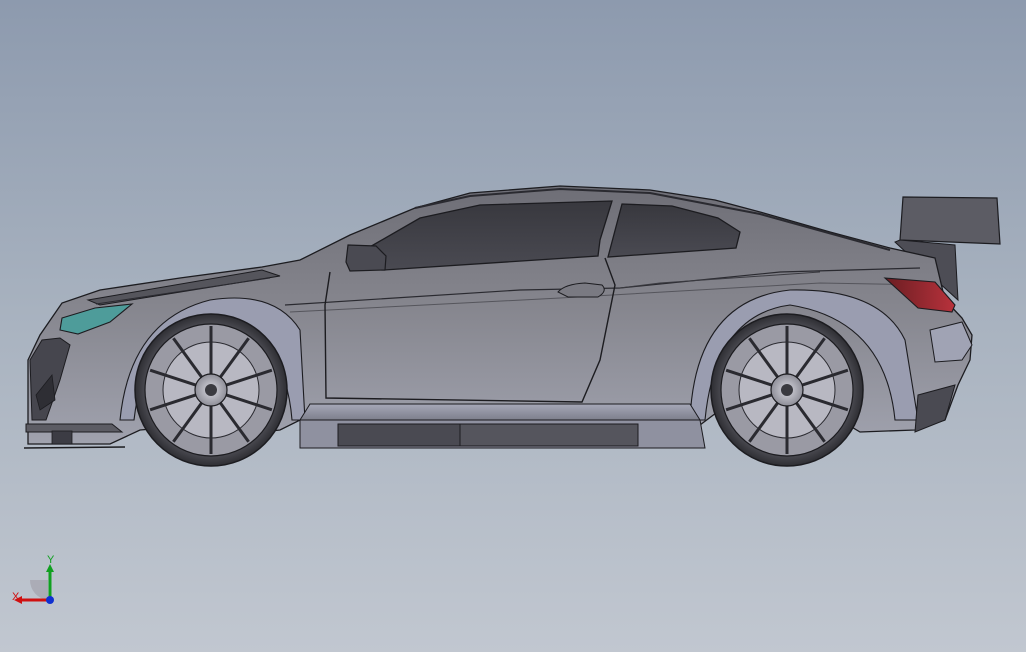 Image resolution: width=1026 pixels, height=652 pixels. Describe the element at coordinates (16, 597) in the screenshot. I see `x-axis-label: X` at that location.